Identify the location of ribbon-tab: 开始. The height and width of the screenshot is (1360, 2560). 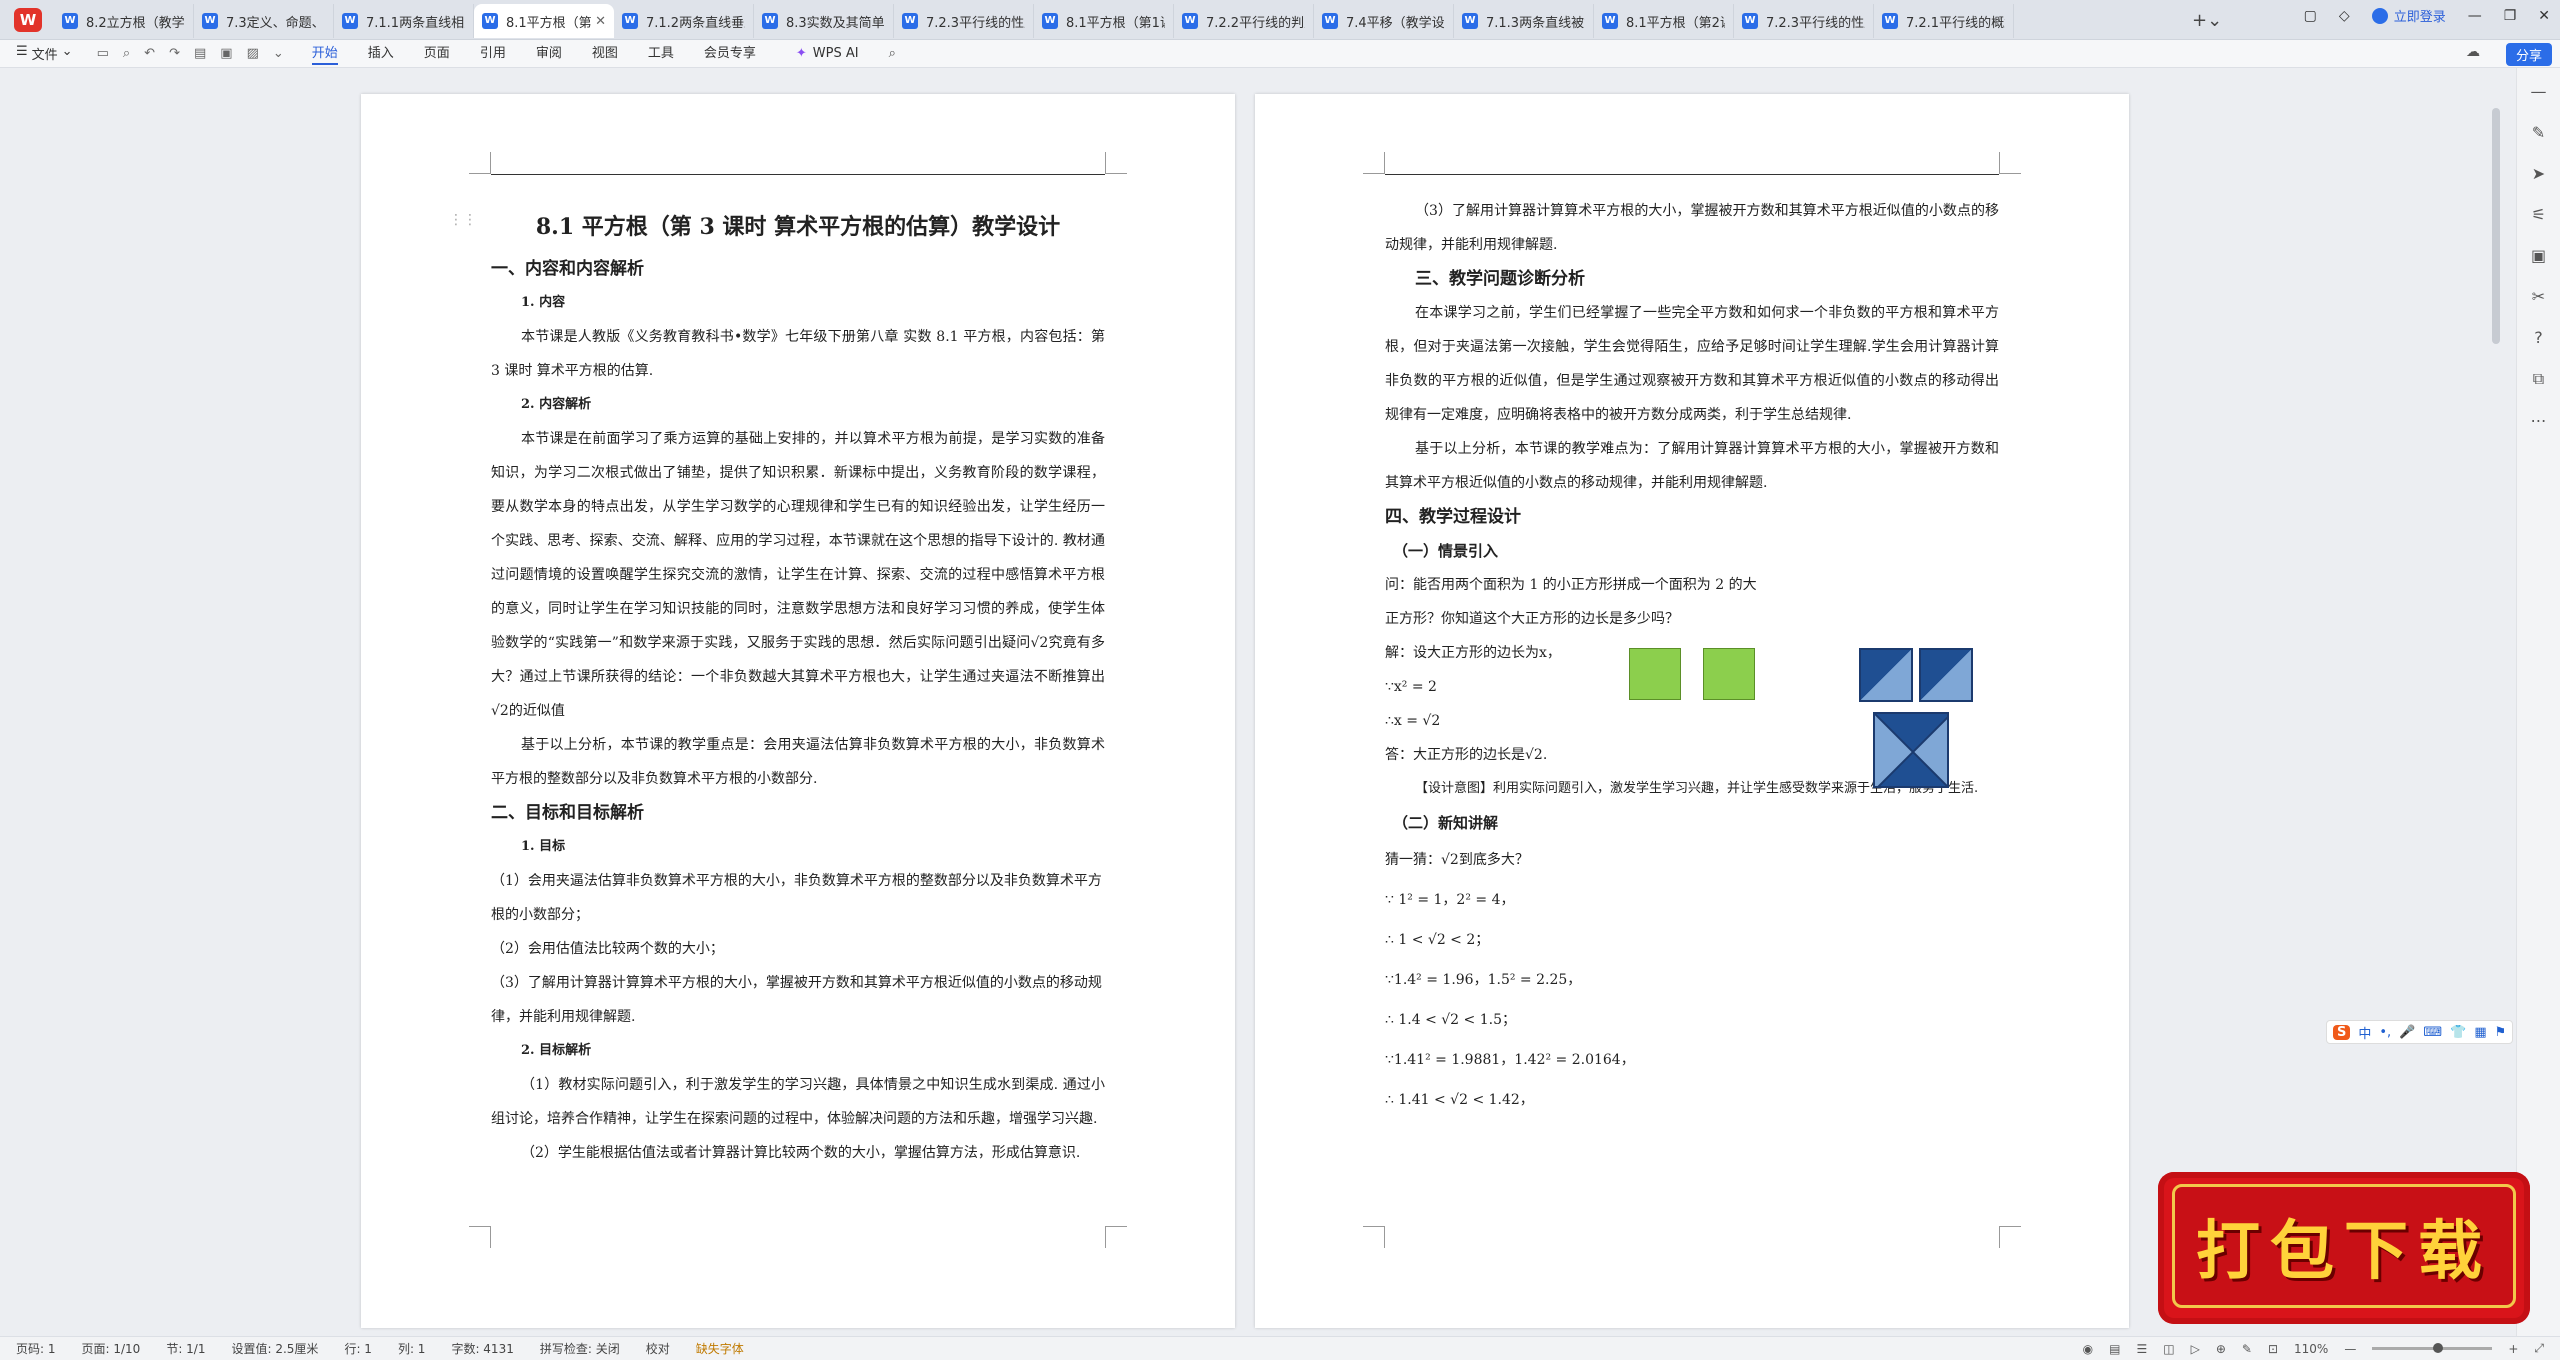
(324, 53).